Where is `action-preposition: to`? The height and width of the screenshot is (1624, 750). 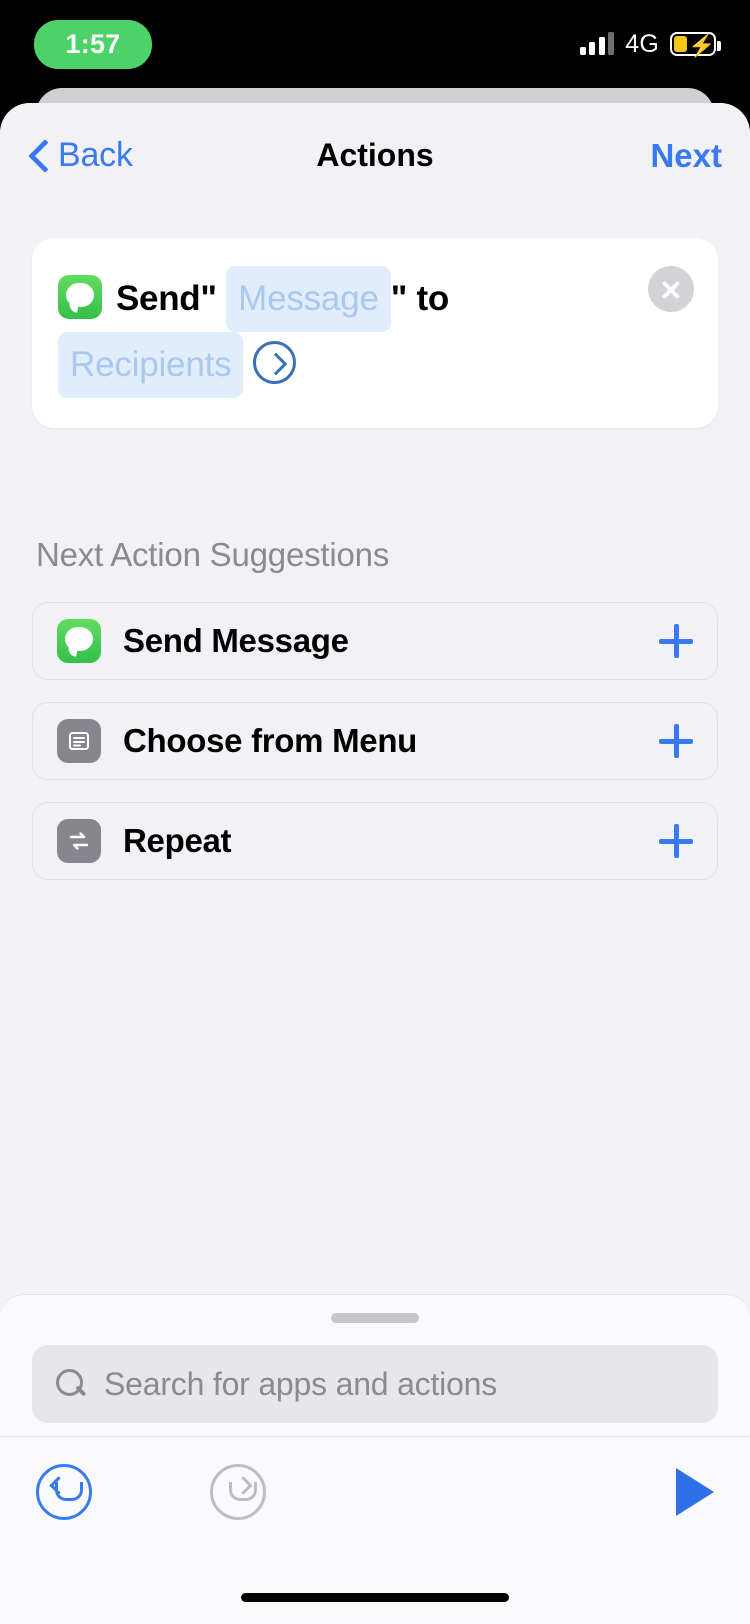 action-preposition: to is located at coordinates (432, 298).